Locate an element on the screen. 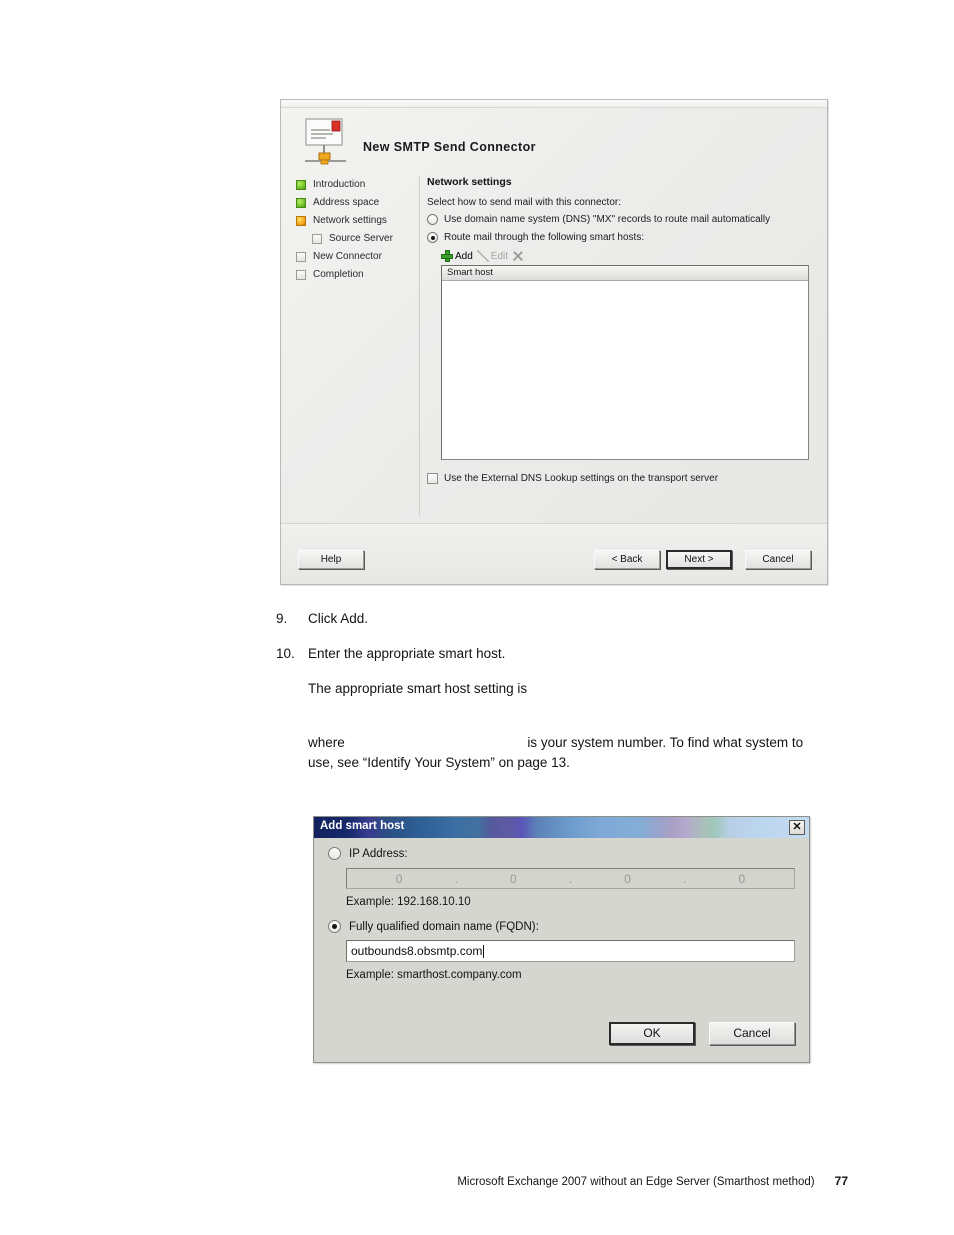  plus-icon is located at coordinates (447, 256).